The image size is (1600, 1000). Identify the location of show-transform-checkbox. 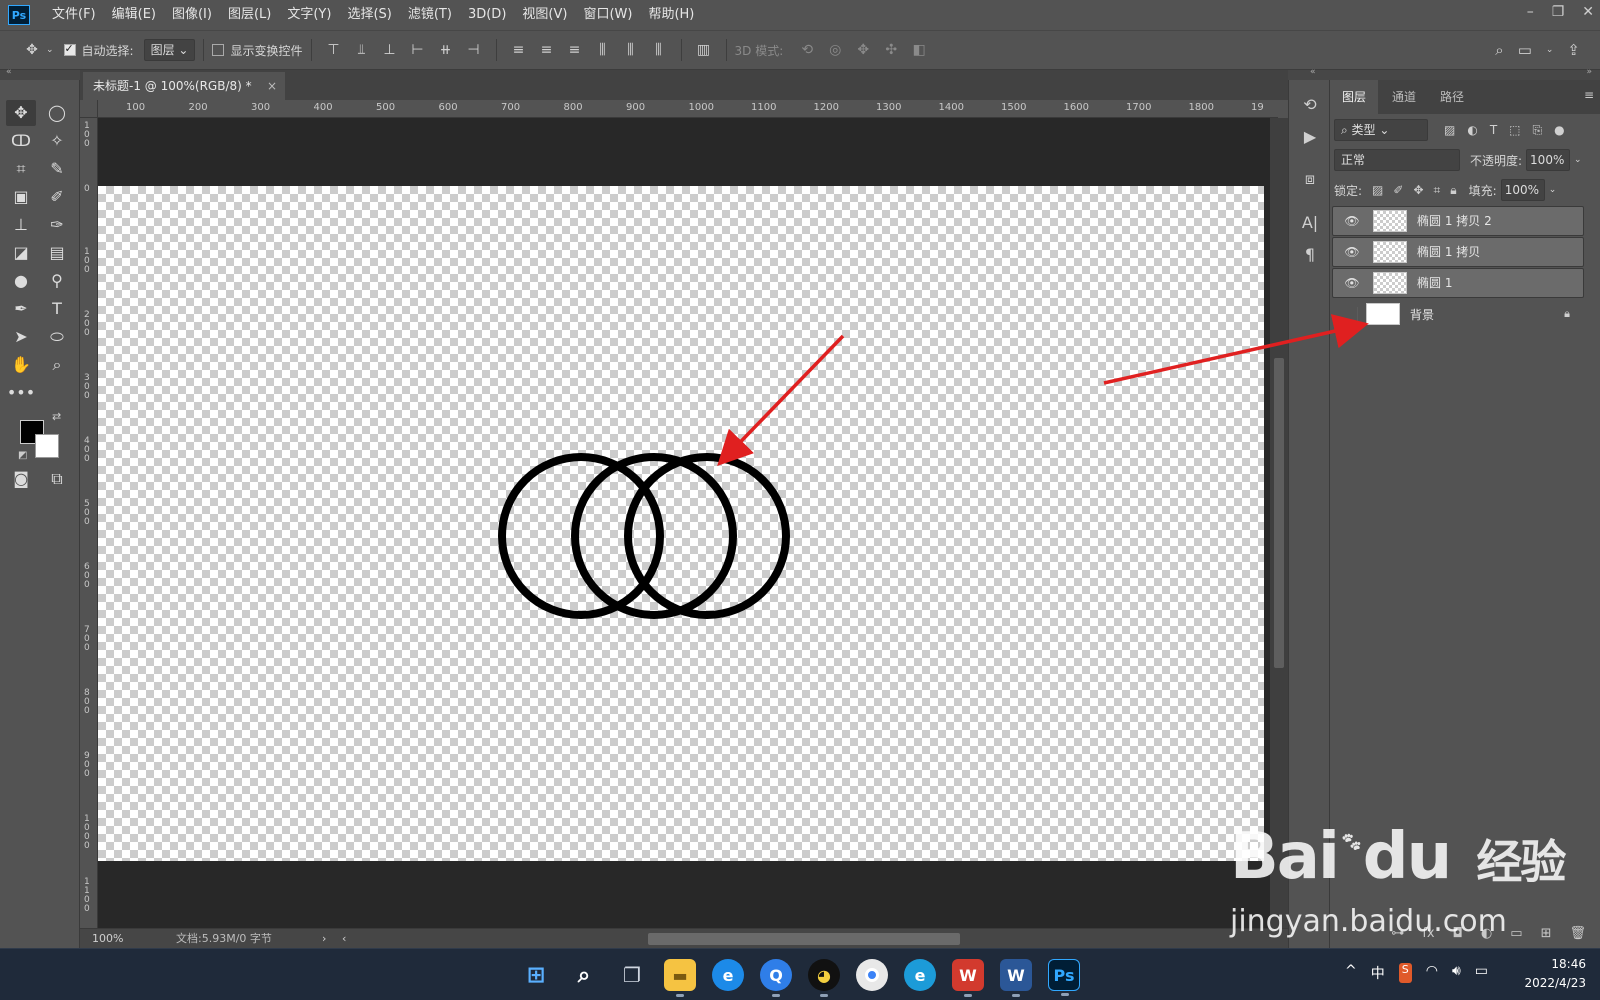
(218, 50).